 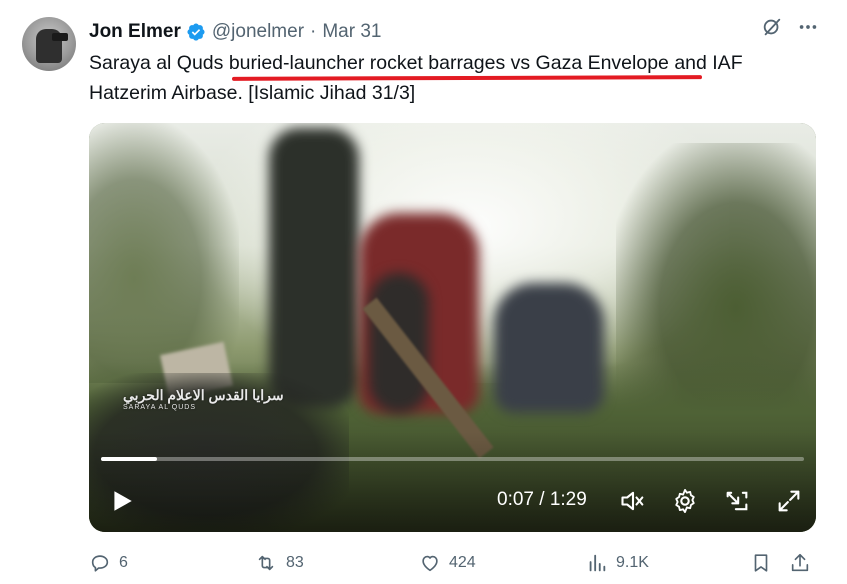 I want to click on bookmark-icon, so click(x=761, y=563).